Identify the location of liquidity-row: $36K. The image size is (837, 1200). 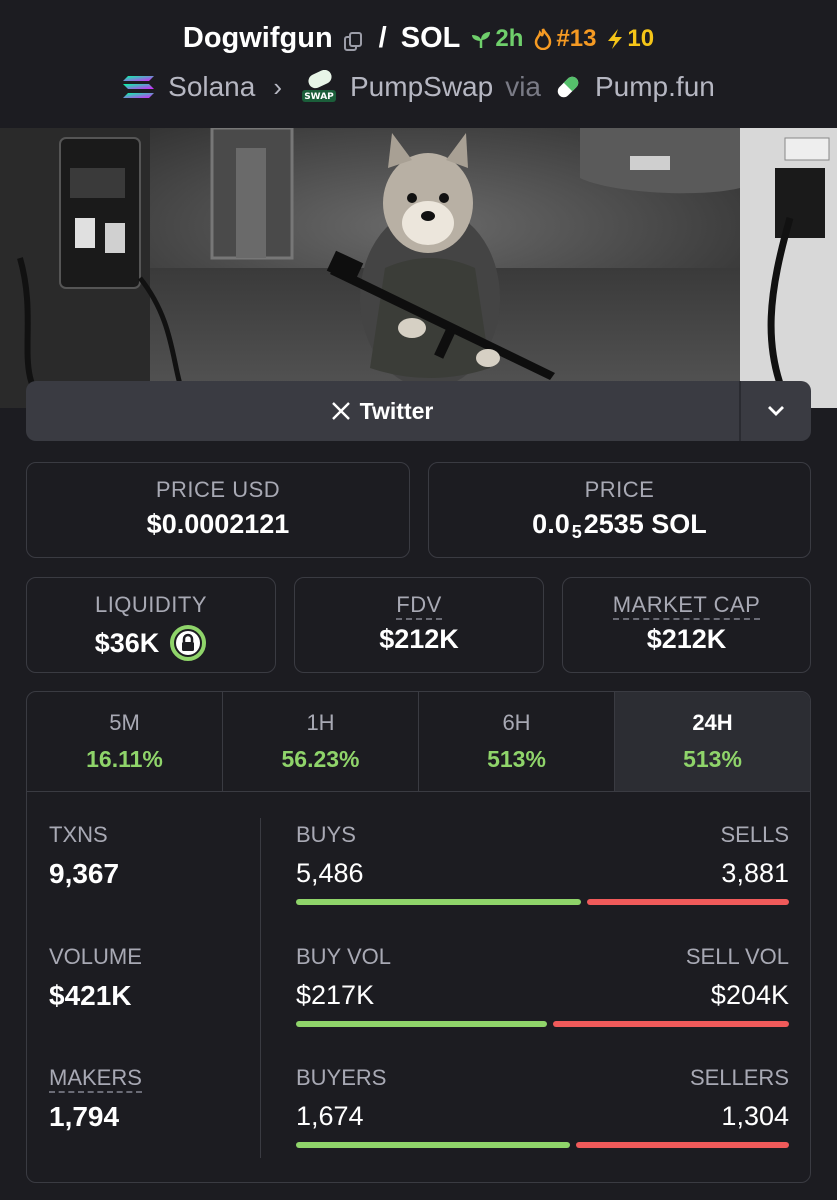
(151, 643).